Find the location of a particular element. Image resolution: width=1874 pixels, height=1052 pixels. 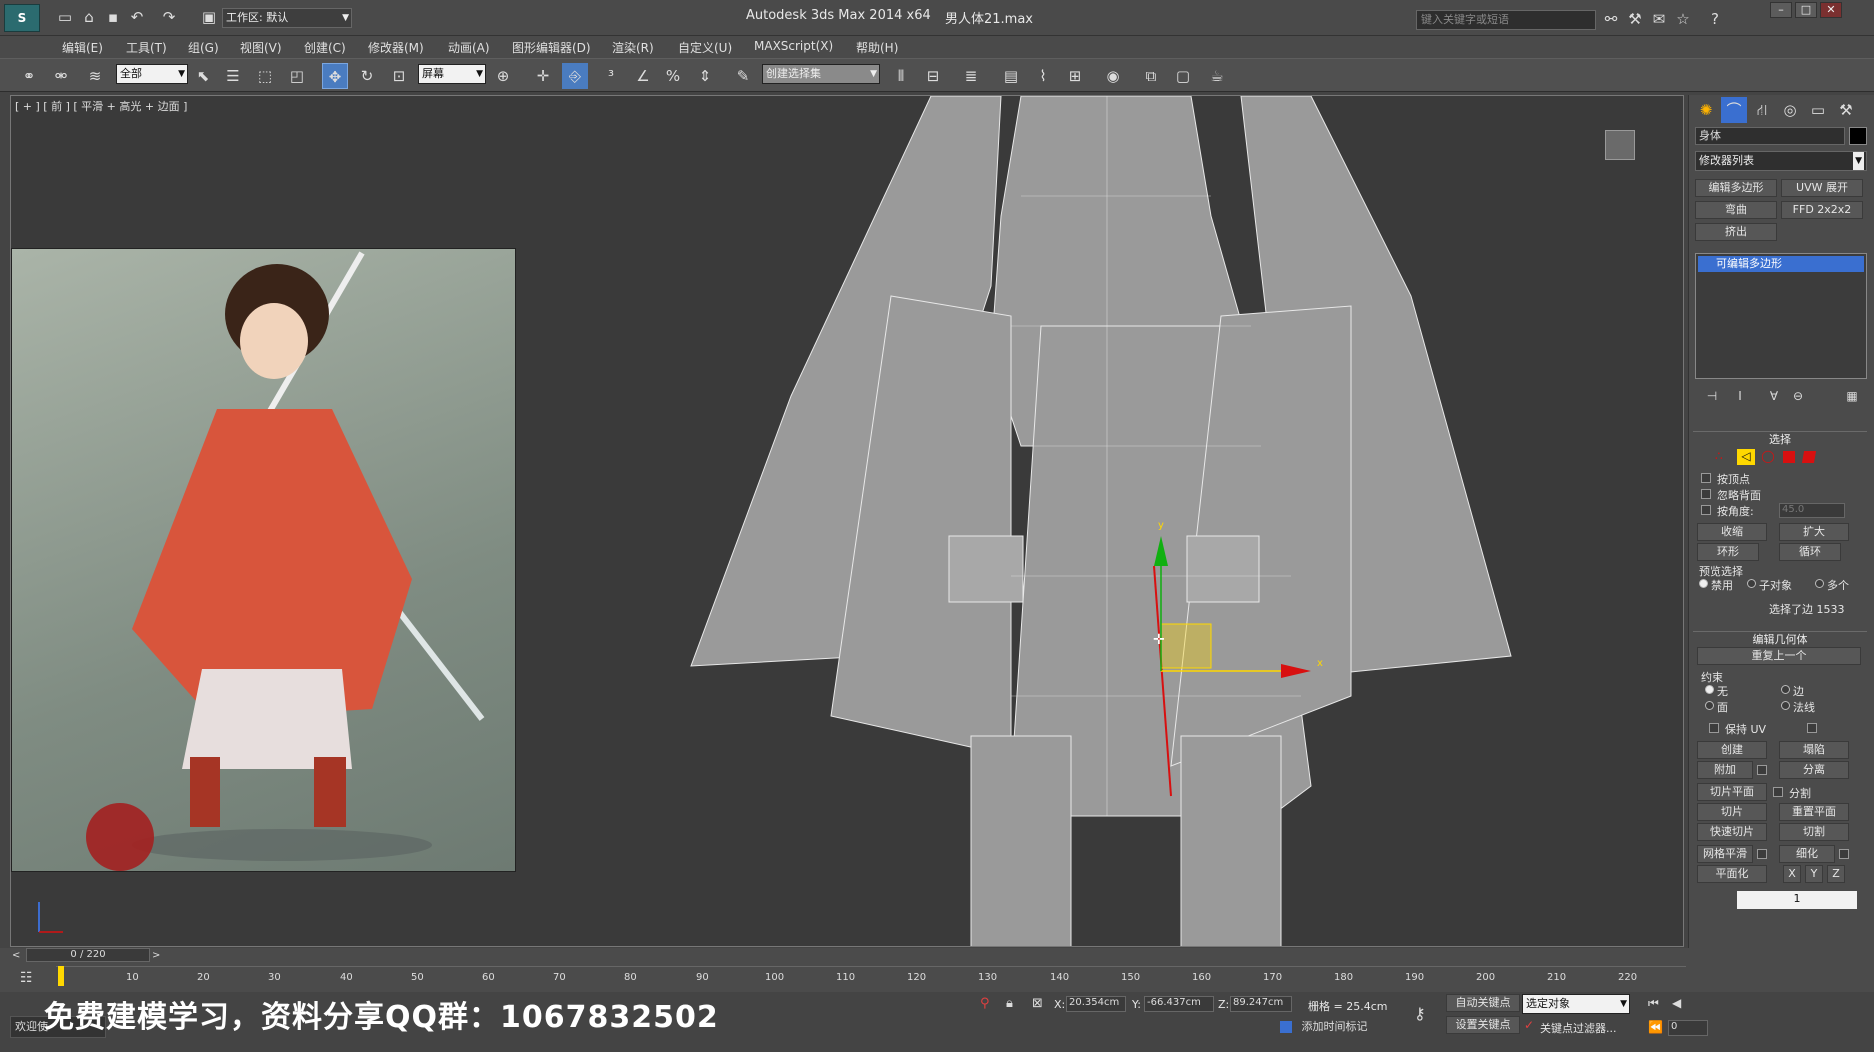

set-key-button: 设置关键点 is located at coordinates (1483, 1025).